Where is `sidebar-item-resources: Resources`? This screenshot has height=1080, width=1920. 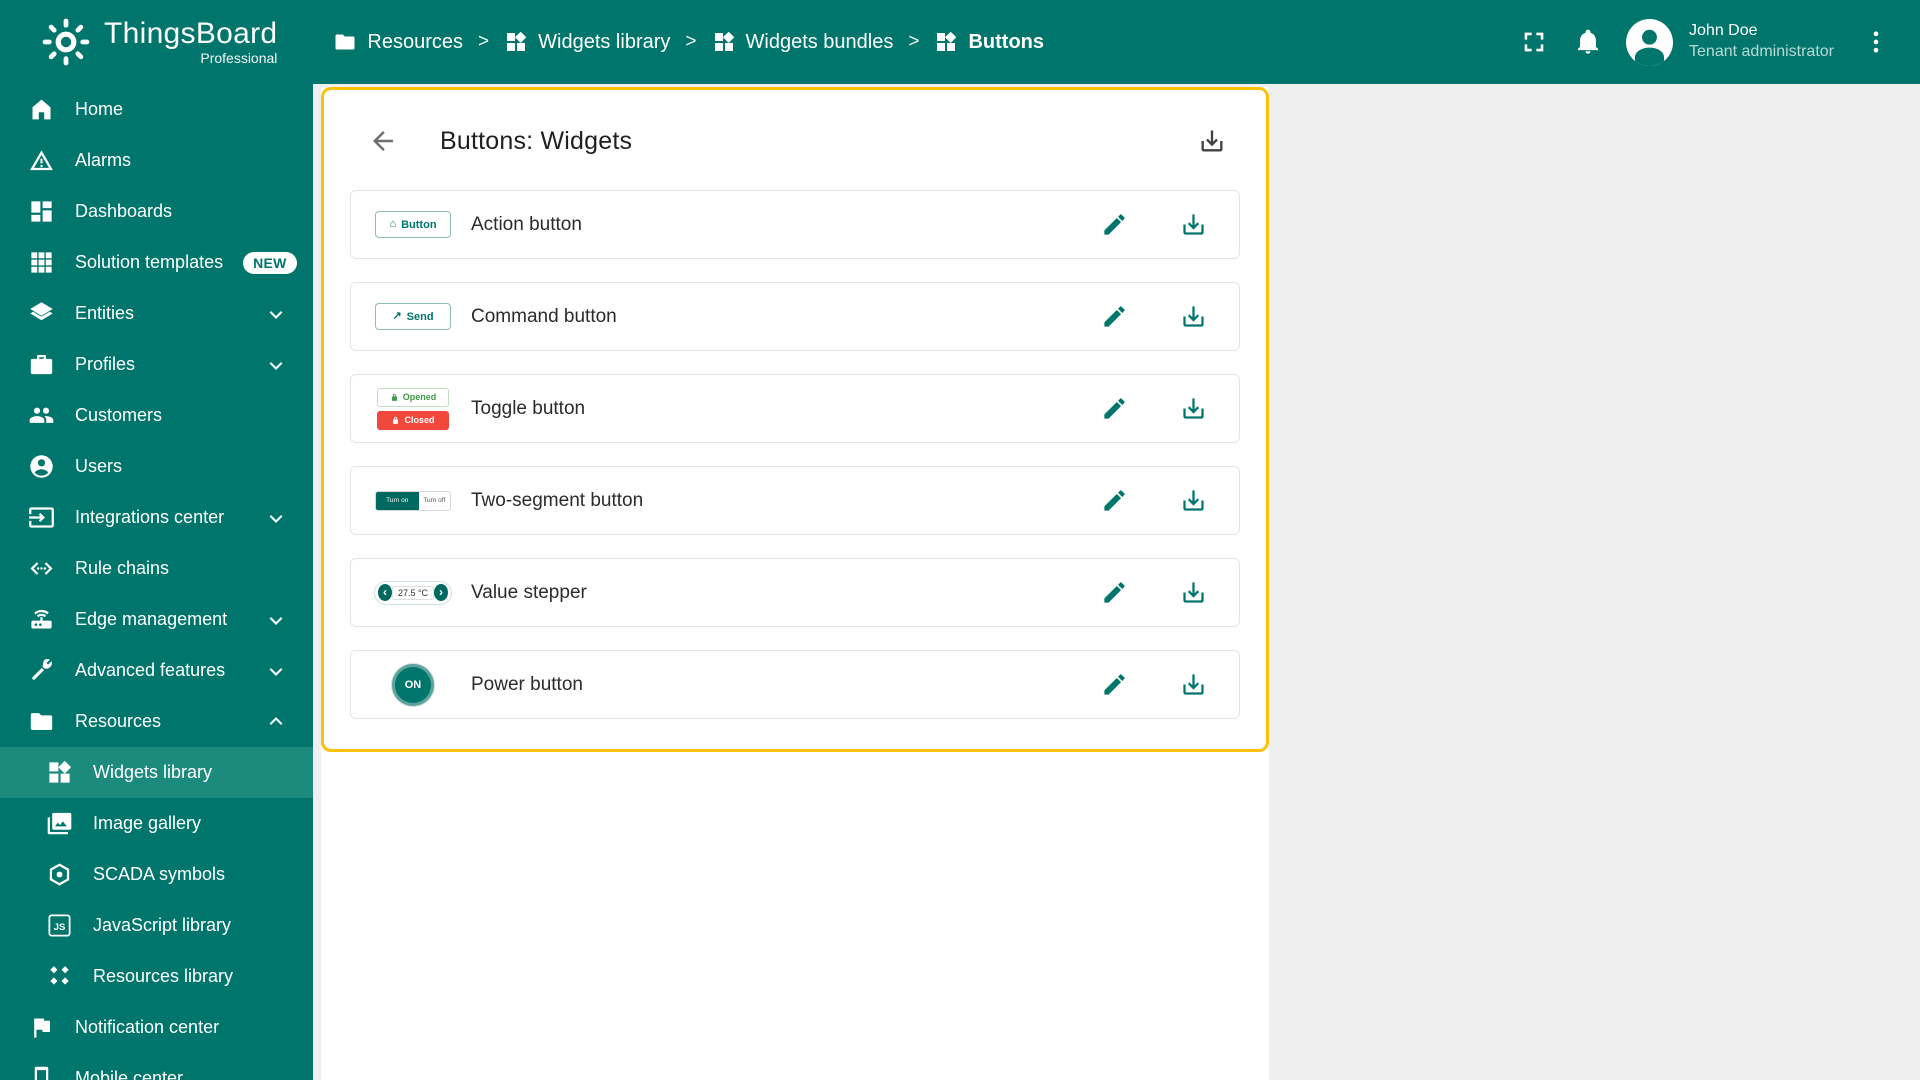
sidebar-item-resources: Resources is located at coordinates (156, 721).